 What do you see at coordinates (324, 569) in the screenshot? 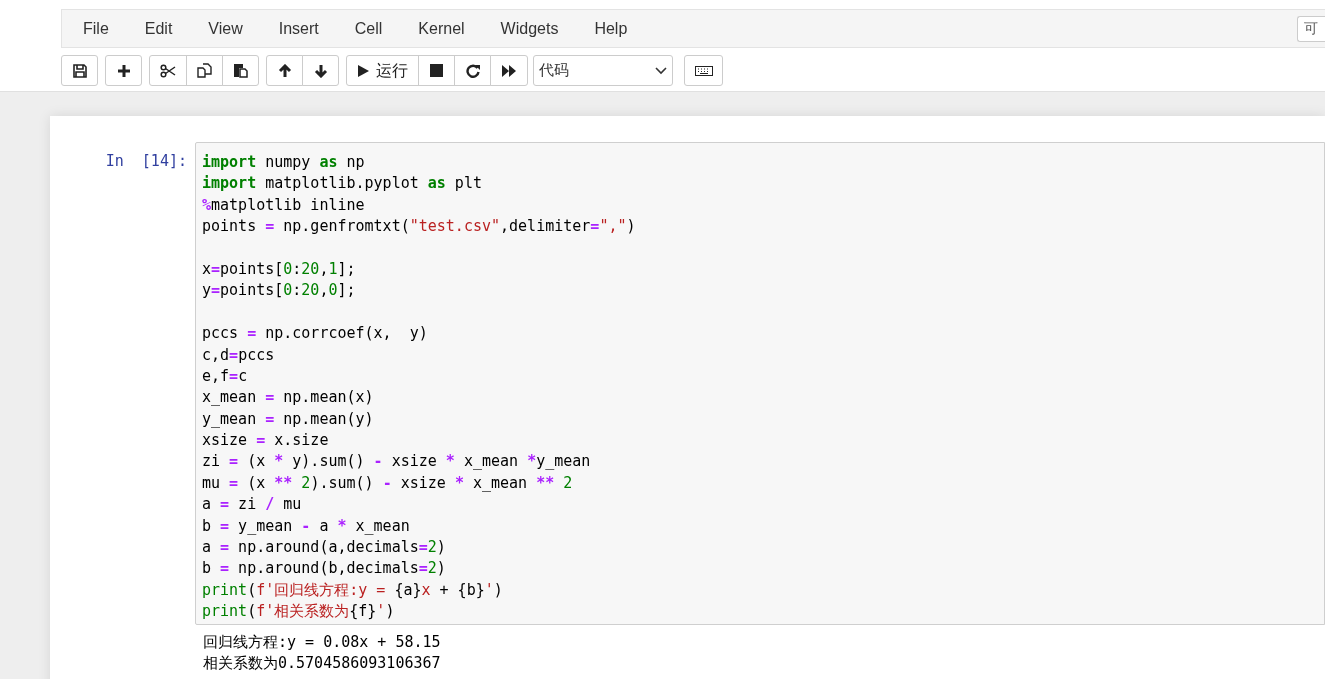
I see `code-line: b = np.around(b,decimals=2)` at bounding box center [324, 569].